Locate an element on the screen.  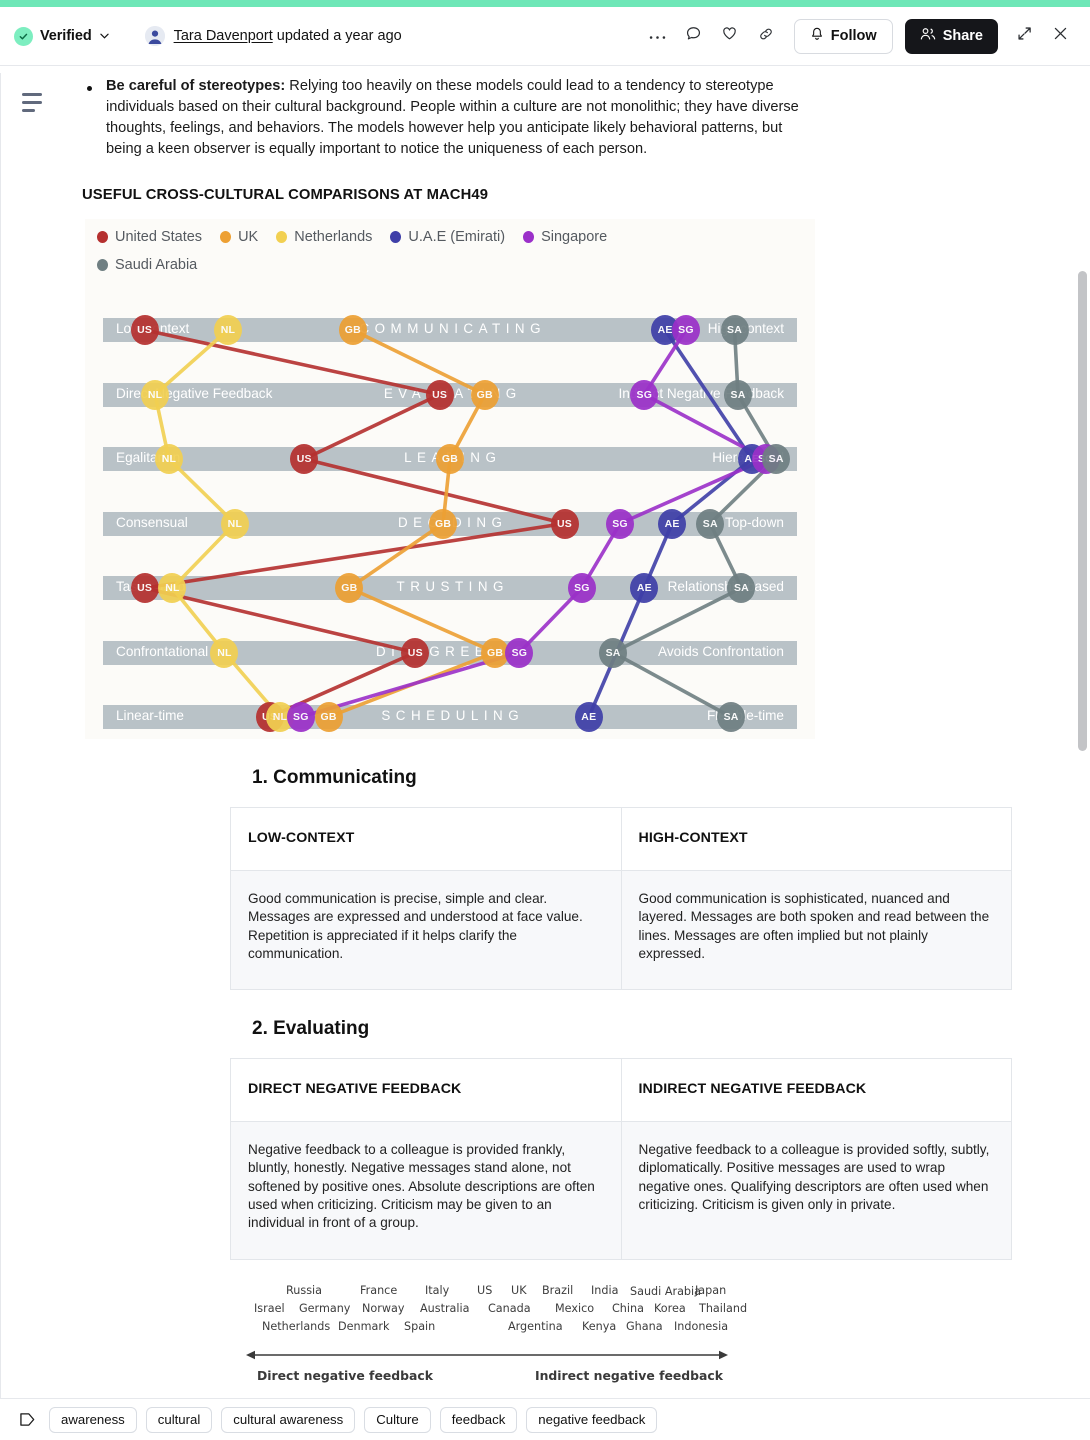
legend-item: Saudi Arabia is located at coordinates (147, 265).